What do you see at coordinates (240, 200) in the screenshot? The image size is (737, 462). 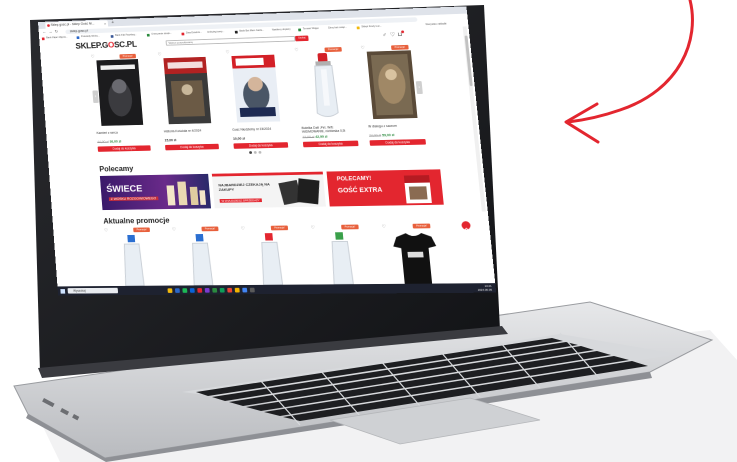 I see `banner-subtitle: W ZNAJDZIESZ SPRZEDAŻY` at bounding box center [240, 200].